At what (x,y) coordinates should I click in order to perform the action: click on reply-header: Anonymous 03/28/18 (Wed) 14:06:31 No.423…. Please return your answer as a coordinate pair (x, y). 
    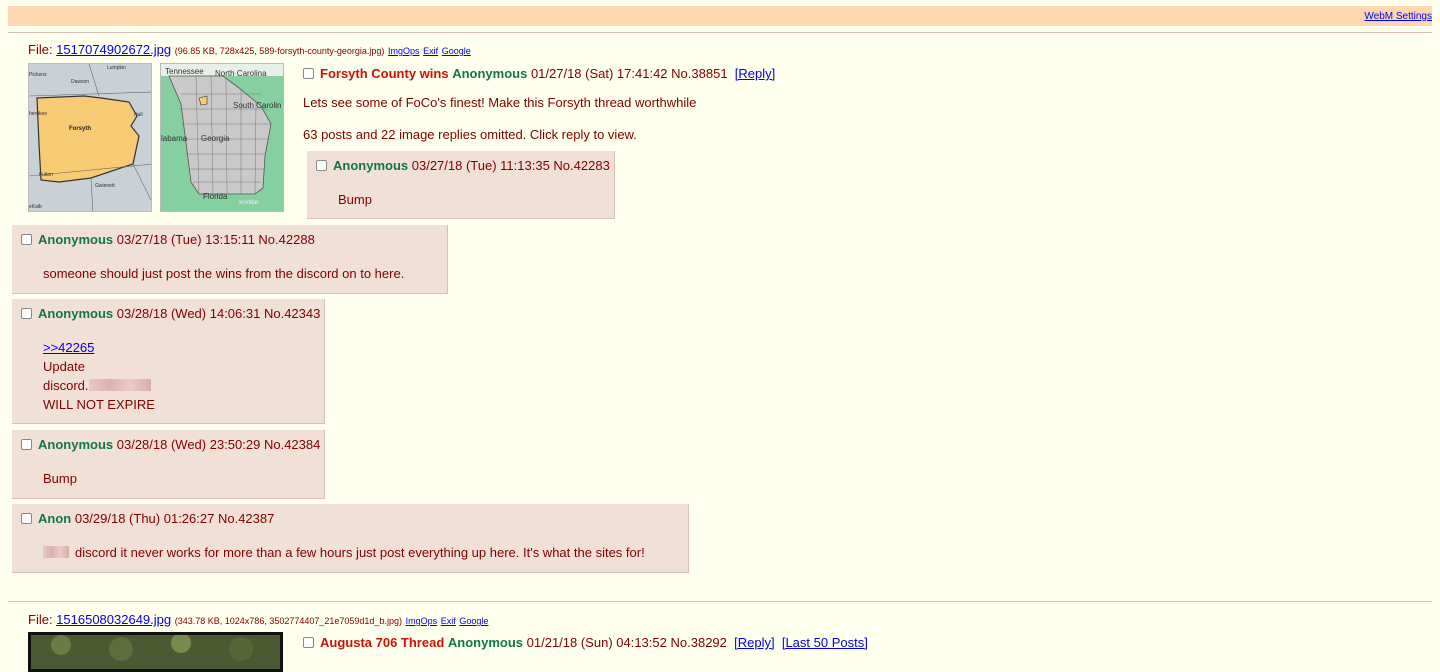
    Looking at the image, I should click on (170, 313).